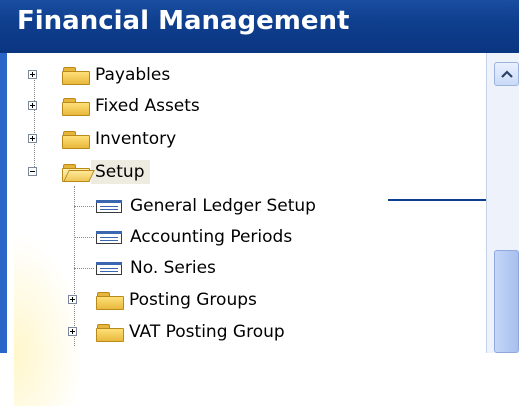 The image size is (519, 406). I want to click on tree-item-label: Setup, so click(121, 172).